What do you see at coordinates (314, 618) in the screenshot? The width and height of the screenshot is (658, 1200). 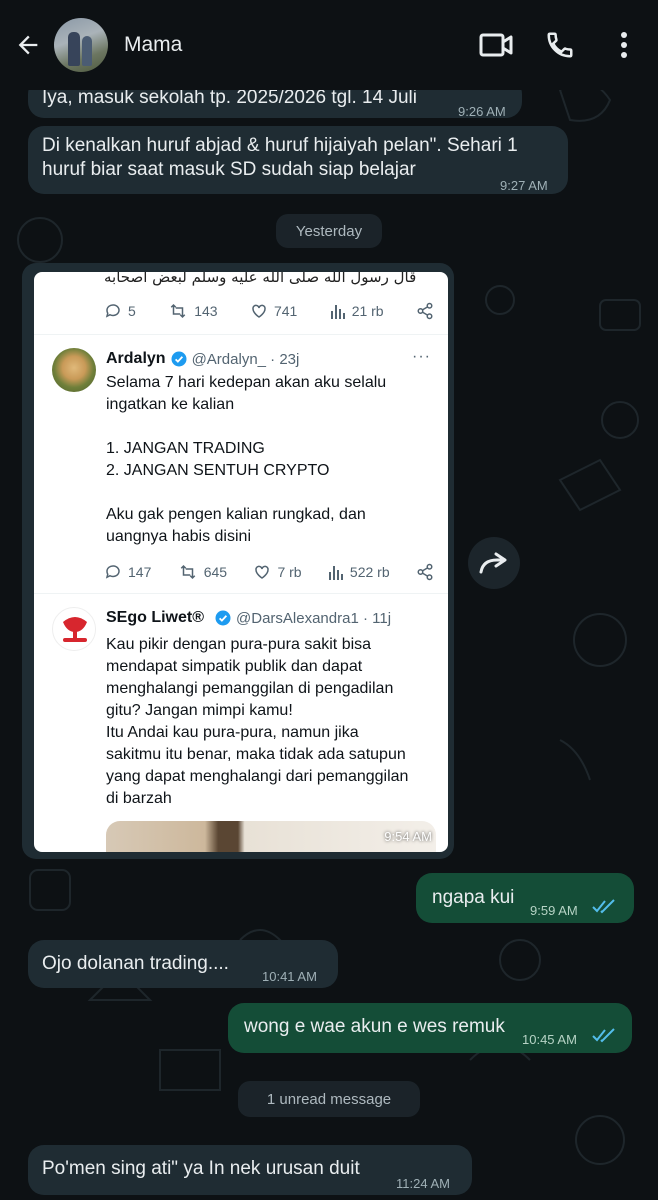 I see `tweet-handle: @DarsAlexandra1 · 11j` at bounding box center [314, 618].